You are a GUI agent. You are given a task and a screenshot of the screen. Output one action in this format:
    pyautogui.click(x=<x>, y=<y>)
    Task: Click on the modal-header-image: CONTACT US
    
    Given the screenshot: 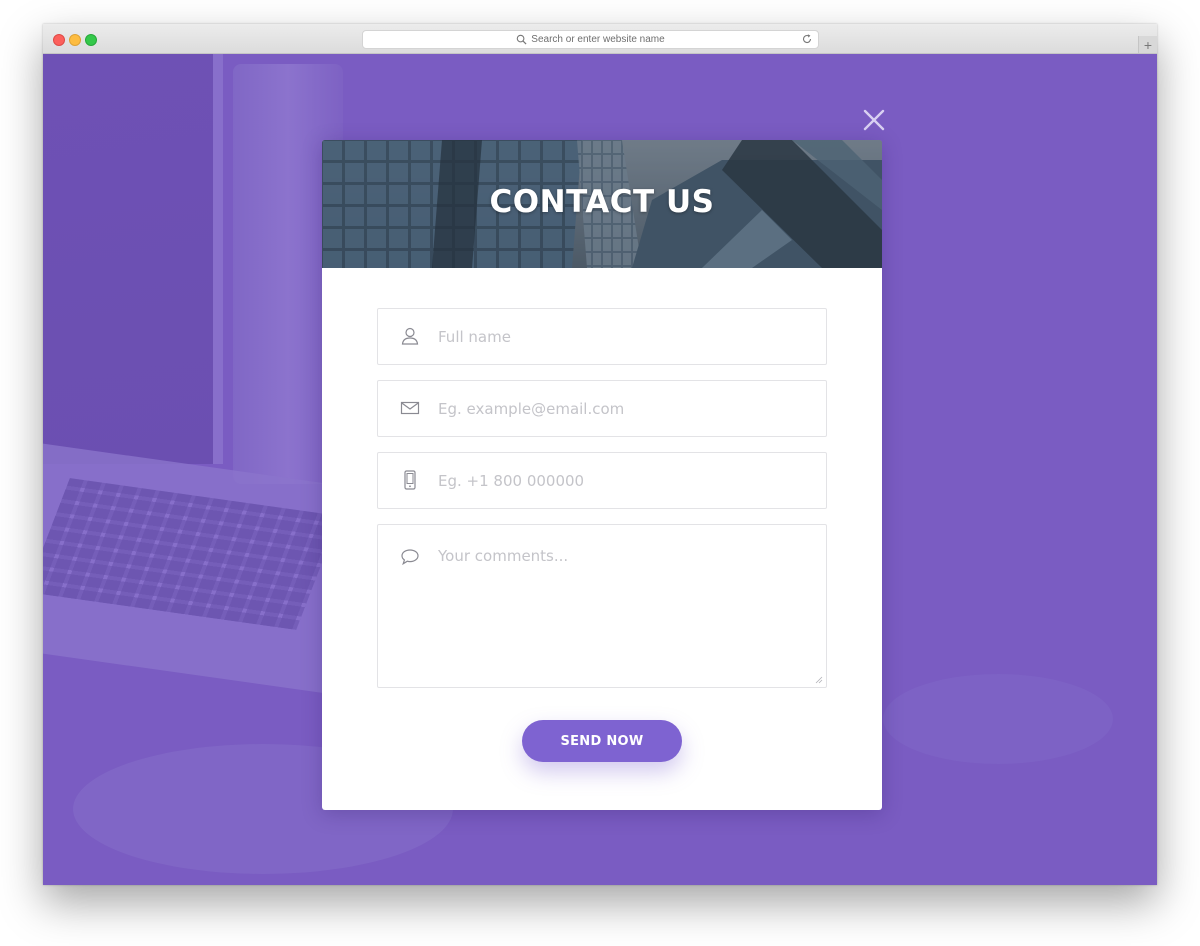 What is the action you would take?
    pyautogui.click(x=602, y=204)
    